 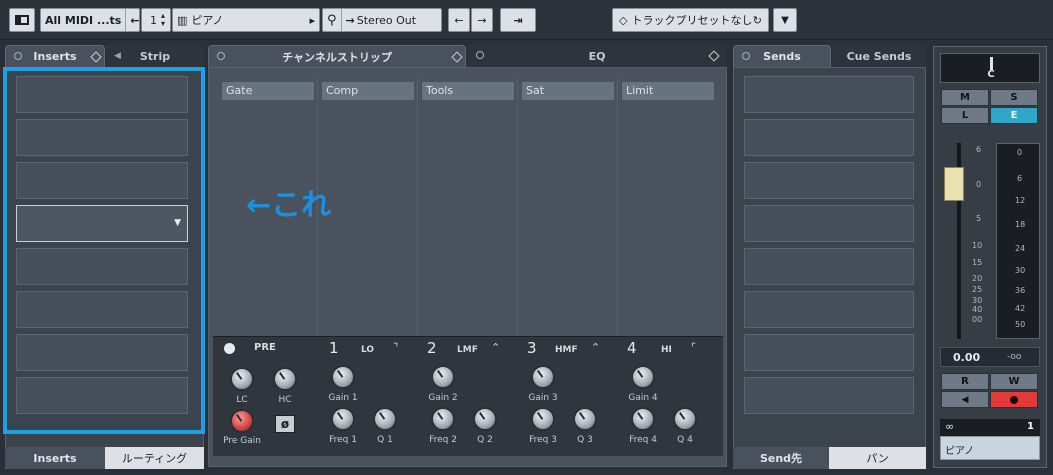 What do you see at coordinates (693, 347) in the screenshot?
I see `high-shelf-icon: ⌜` at bounding box center [693, 347].